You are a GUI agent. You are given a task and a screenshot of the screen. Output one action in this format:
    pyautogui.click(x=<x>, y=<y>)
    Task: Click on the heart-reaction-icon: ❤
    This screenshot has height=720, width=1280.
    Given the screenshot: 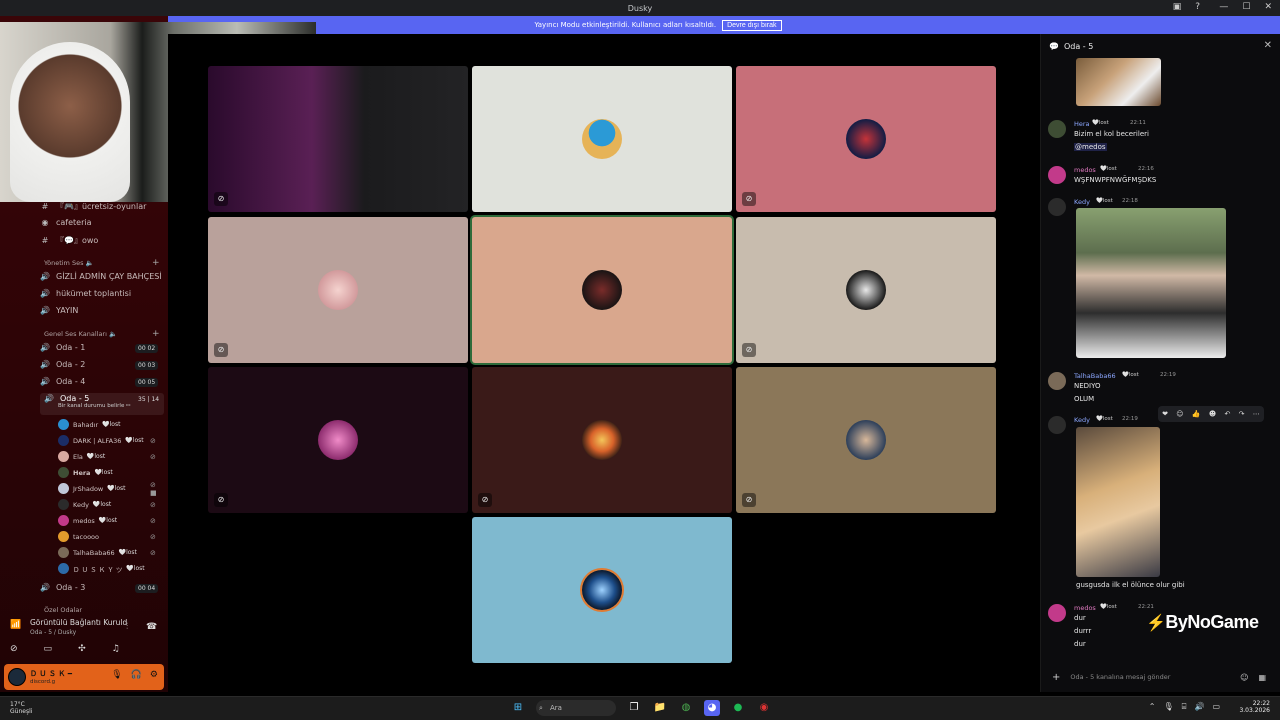 What is the action you would take?
    pyautogui.click(x=1165, y=414)
    